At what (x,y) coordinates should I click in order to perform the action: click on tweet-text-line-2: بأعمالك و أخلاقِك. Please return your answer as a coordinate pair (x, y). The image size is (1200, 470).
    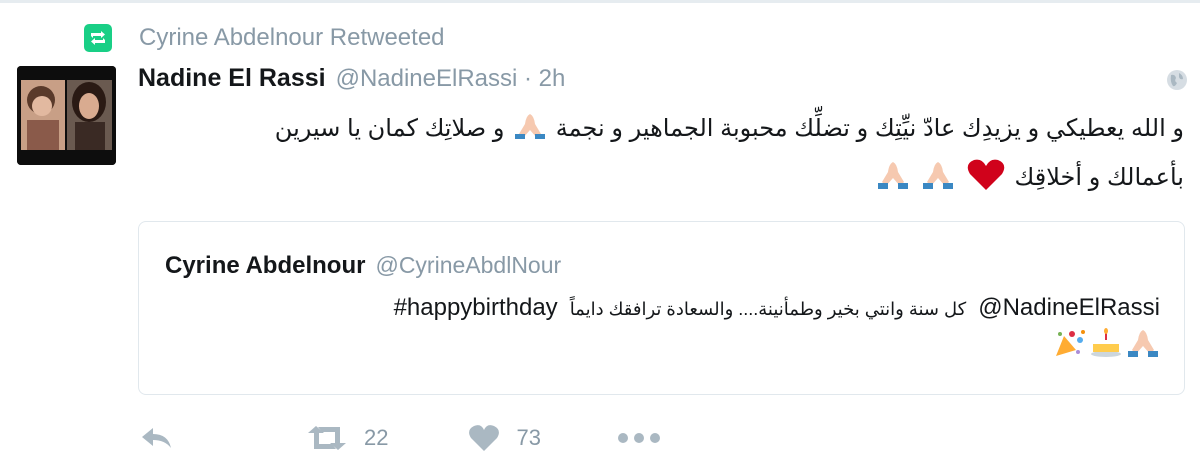
    Looking at the image, I should click on (1029, 178).